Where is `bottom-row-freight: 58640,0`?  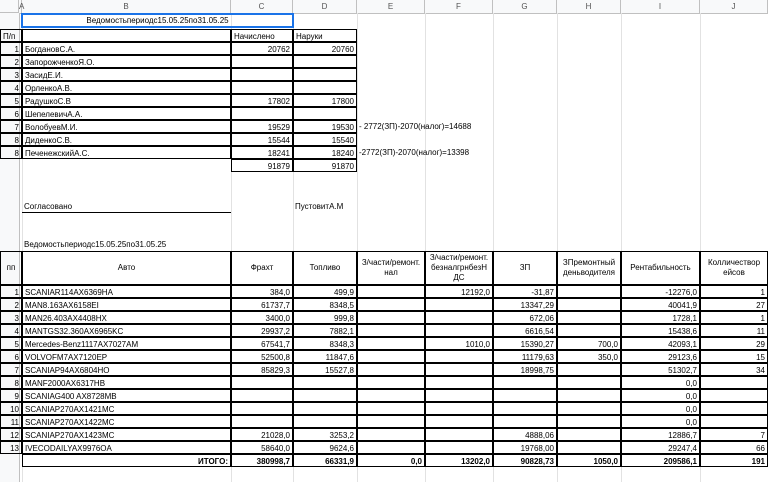
bottom-row-freight: 58640,0 is located at coordinates (262, 447).